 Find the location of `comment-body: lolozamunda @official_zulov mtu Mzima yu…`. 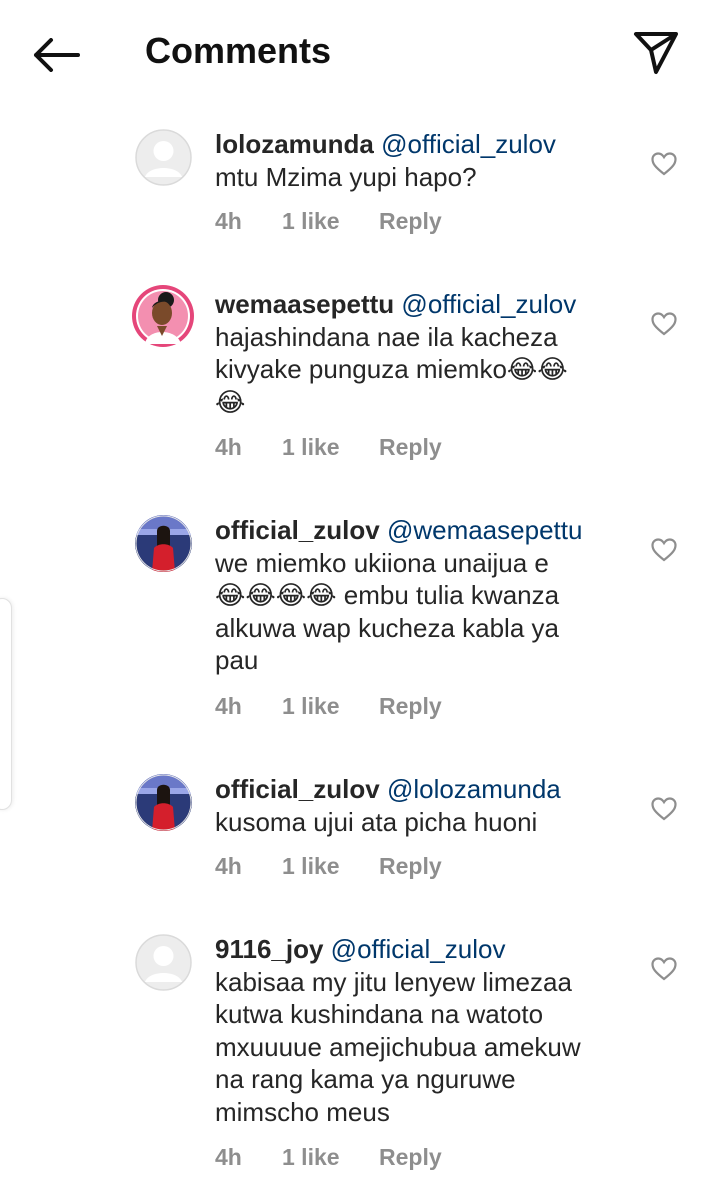

comment-body: lolozamunda @official_zulov mtu Mzima yu… is located at coordinates (415, 160).